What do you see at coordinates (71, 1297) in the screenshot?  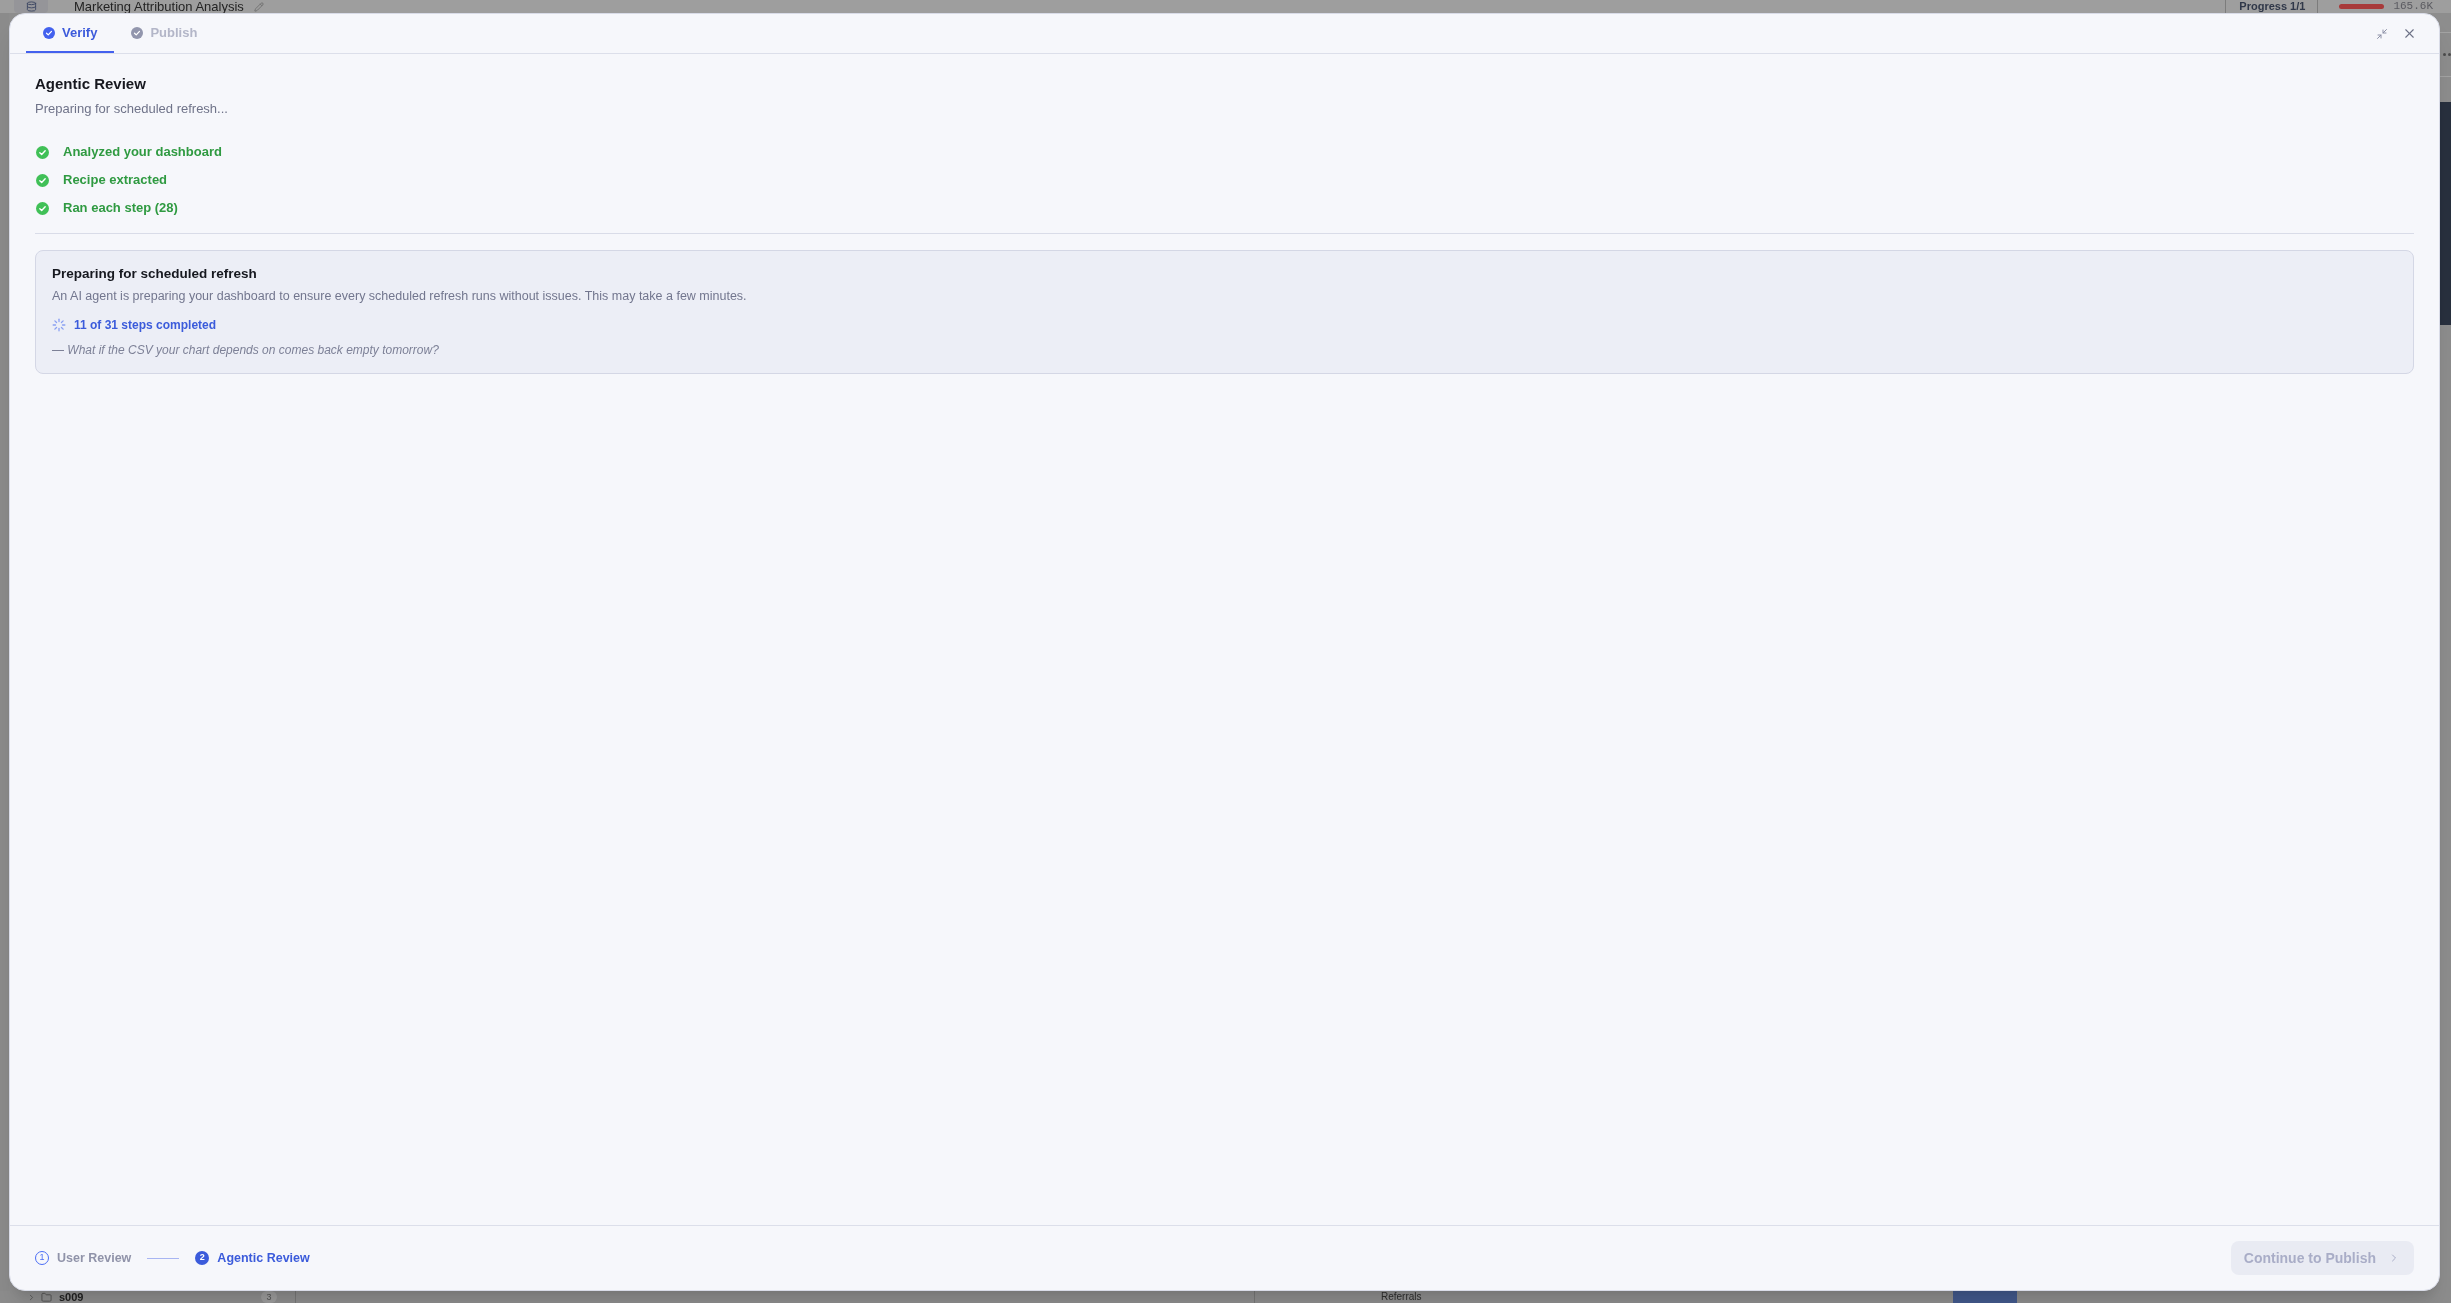 I see `tree-item-label: s009` at bounding box center [71, 1297].